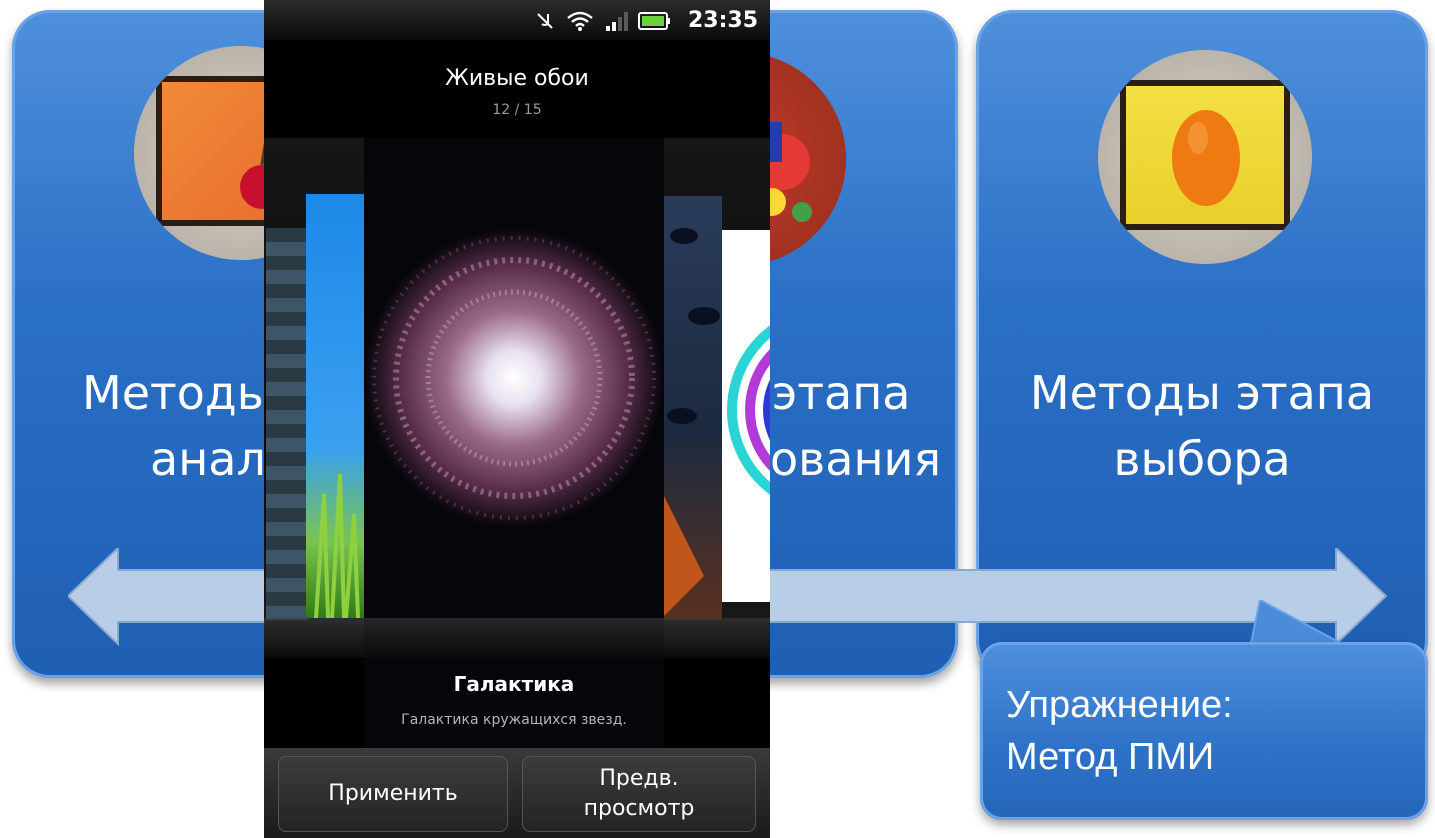  I want to click on rings-wallpaper, so click(746, 416).